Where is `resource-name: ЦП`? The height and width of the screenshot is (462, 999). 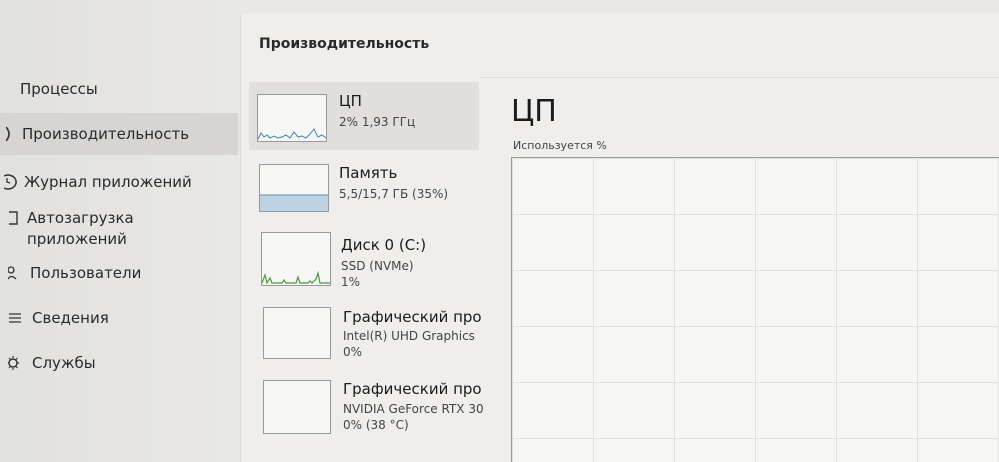 resource-name: ЦП is located at coordinates (350, 101).